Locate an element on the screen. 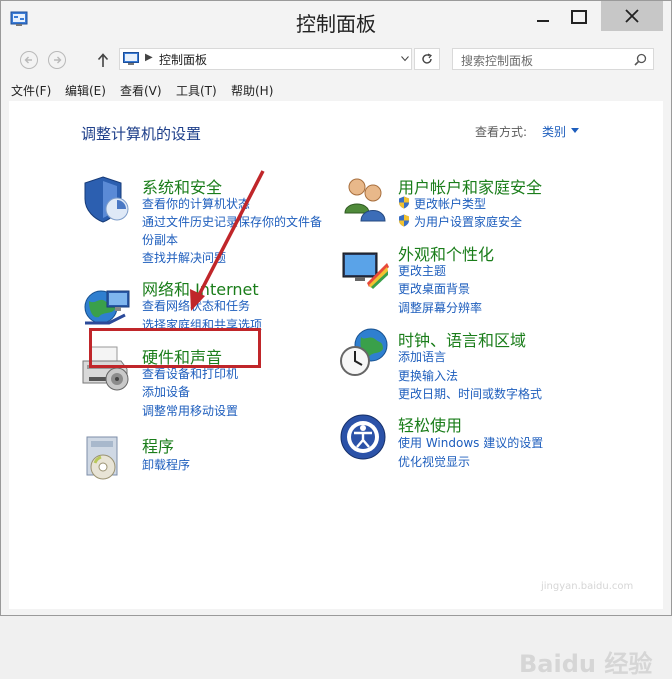 The height and width of the screenshot is (679, 672). annotation-arrow is located at coordinates (227, 240).